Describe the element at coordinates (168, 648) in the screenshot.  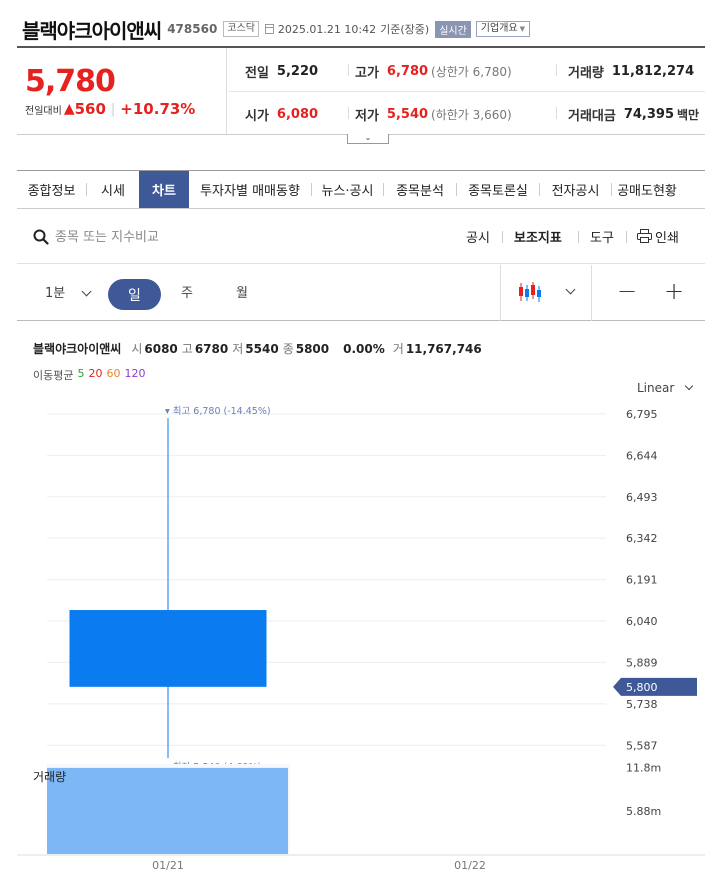
I see `candle-body` at that location.